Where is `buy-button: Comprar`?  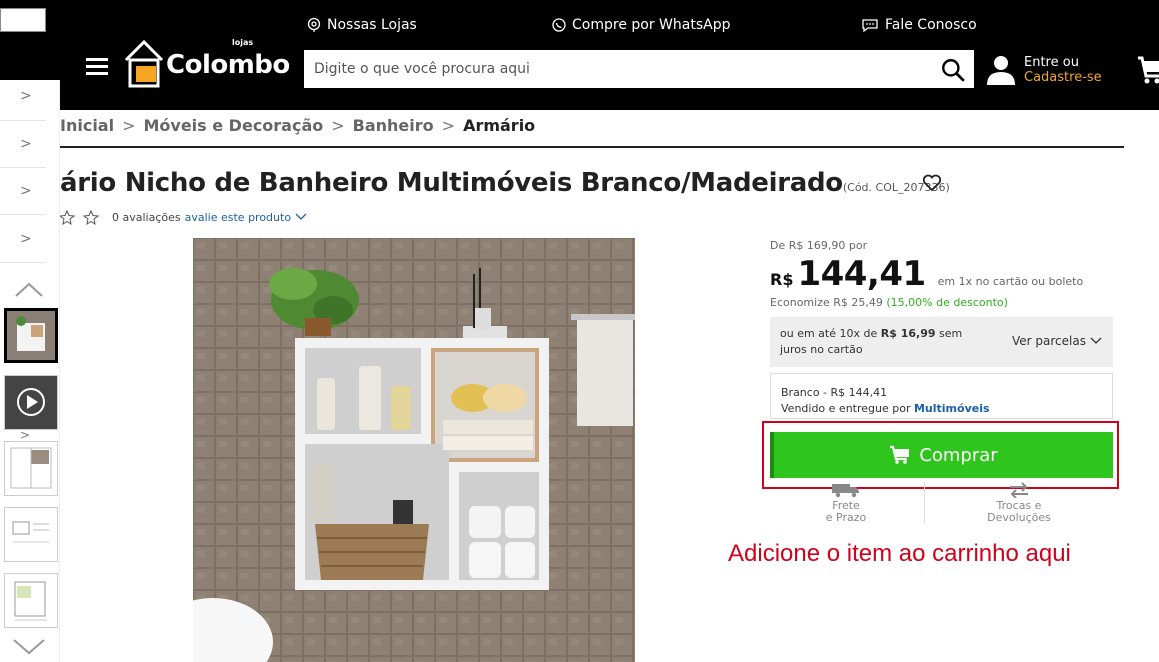
buy-button: Comprar is located at coordinates (941, 455).